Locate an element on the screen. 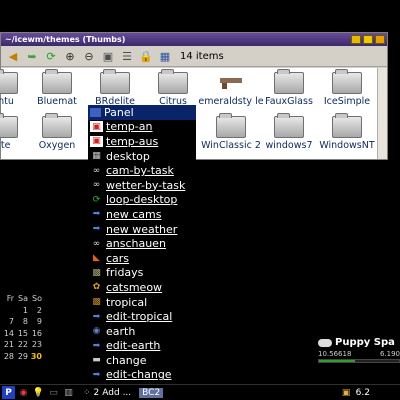 The width and height of the screenshot is (400, 400). grid-icon: ▦ is located at coordinates (96, 156).